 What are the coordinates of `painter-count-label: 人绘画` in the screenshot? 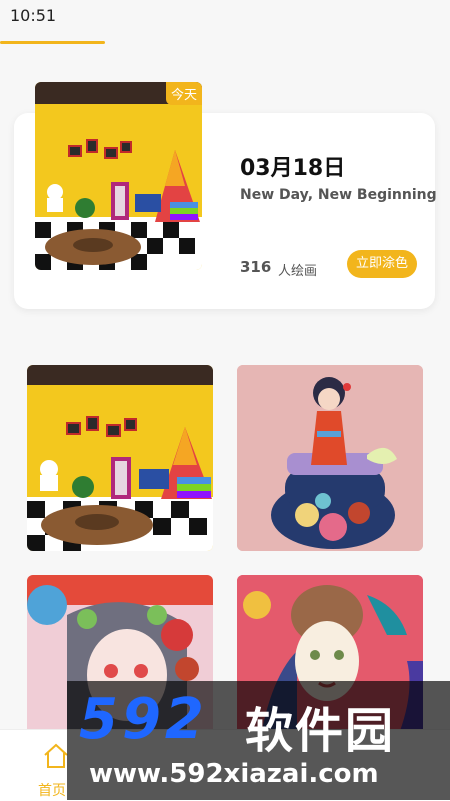 It's located at (298, 271).